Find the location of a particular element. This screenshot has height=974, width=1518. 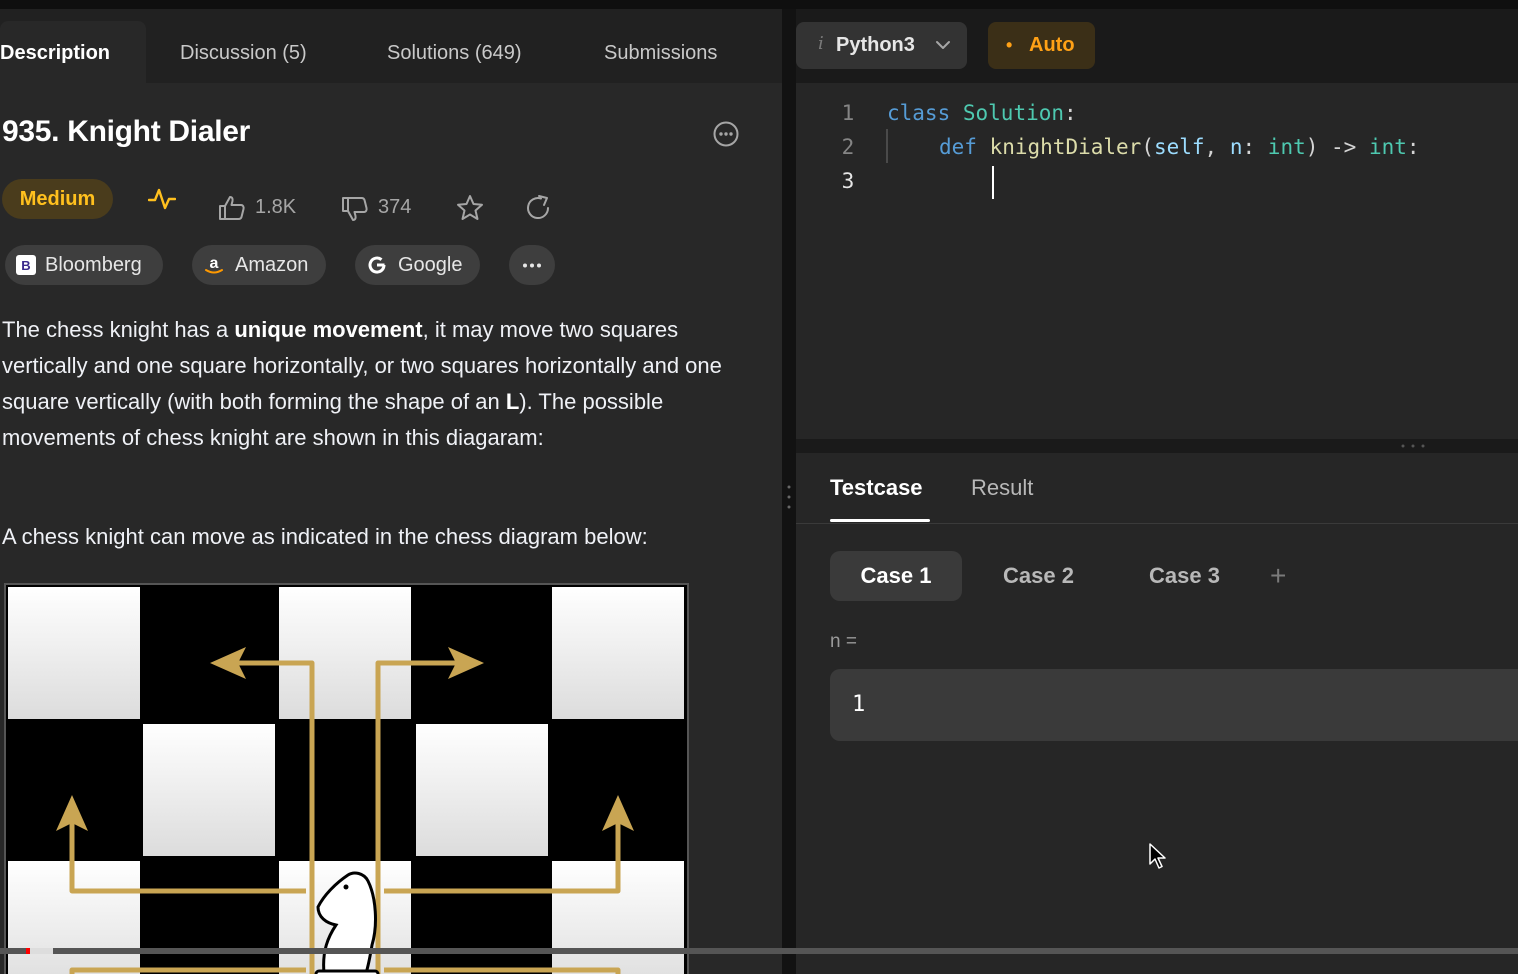

param-input: 1 is located at coordinates (1174, 705).